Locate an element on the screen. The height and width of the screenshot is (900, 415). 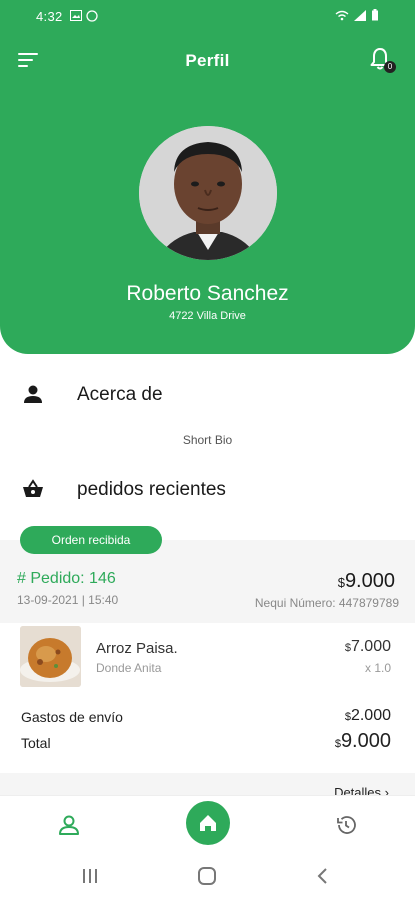
nav-home-button is located at coordinates (208, 823).